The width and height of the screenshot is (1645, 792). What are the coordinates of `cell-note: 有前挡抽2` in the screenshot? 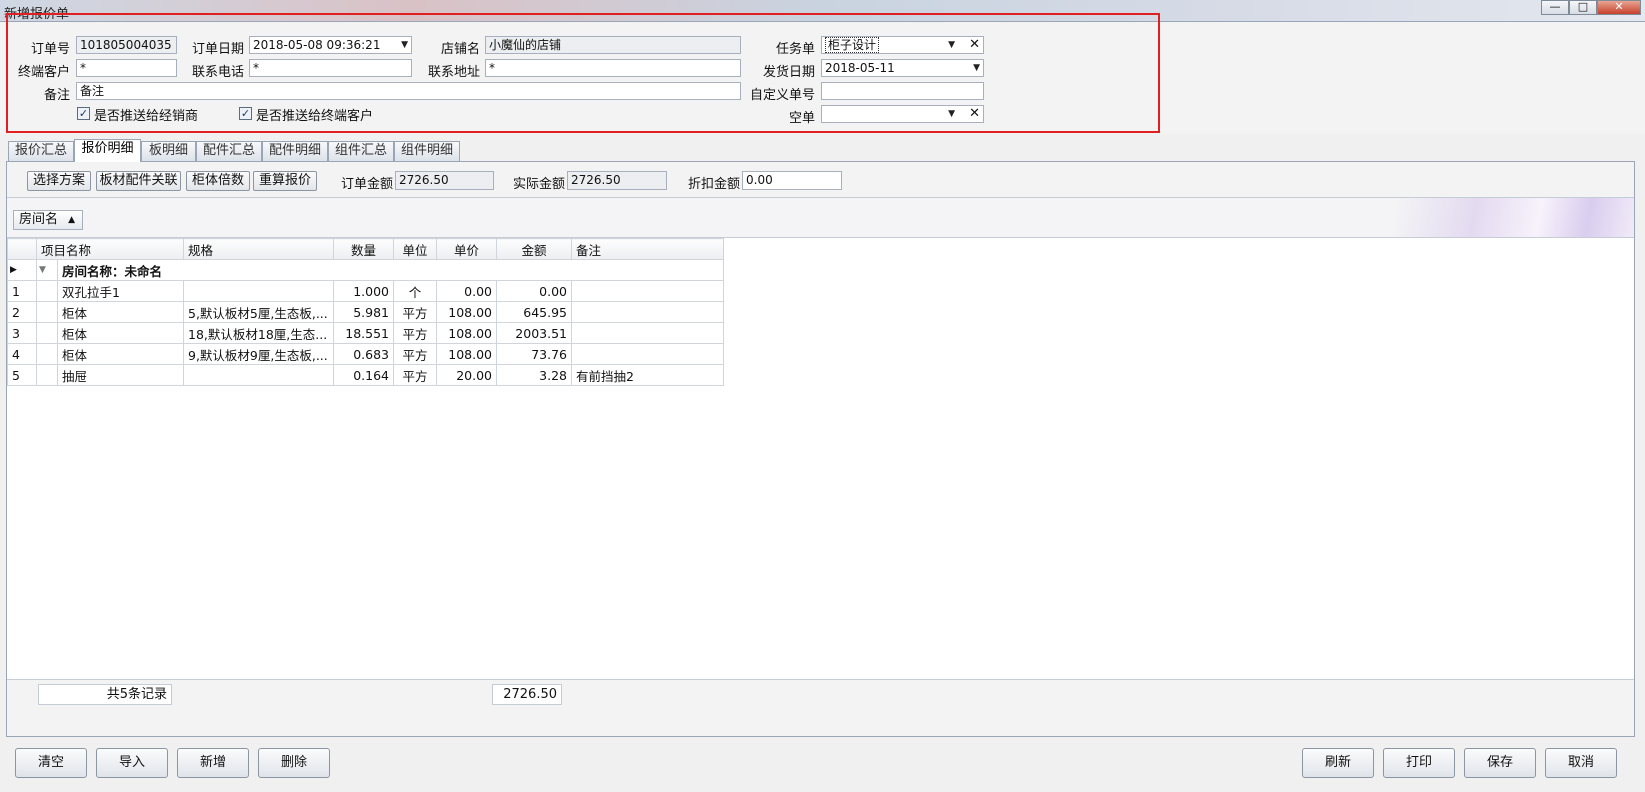 It's located at (647, 375).